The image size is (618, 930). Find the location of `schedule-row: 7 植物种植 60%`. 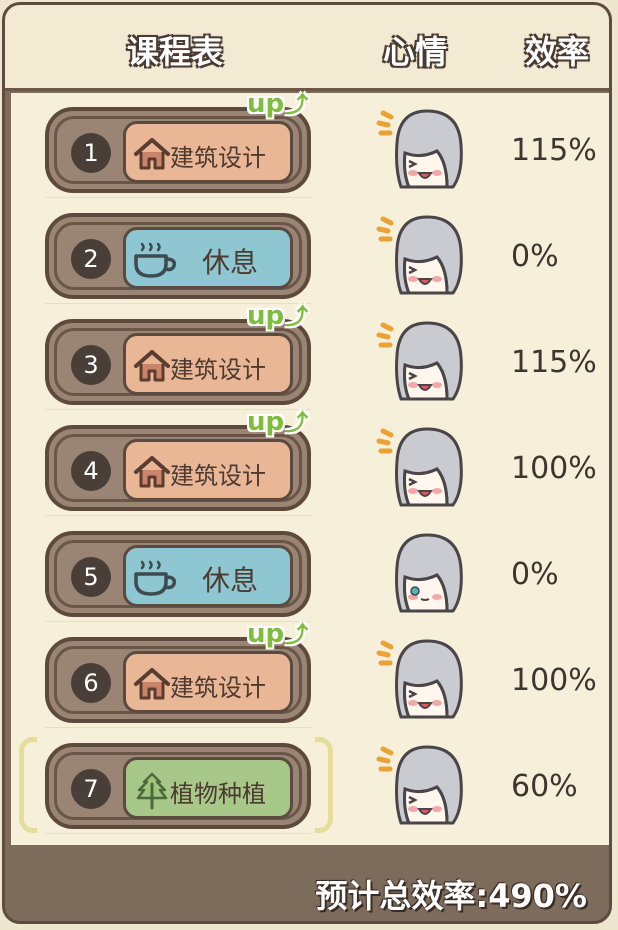

schedule-row: 7 植物种植 60% is located at coordinates (310, 782).